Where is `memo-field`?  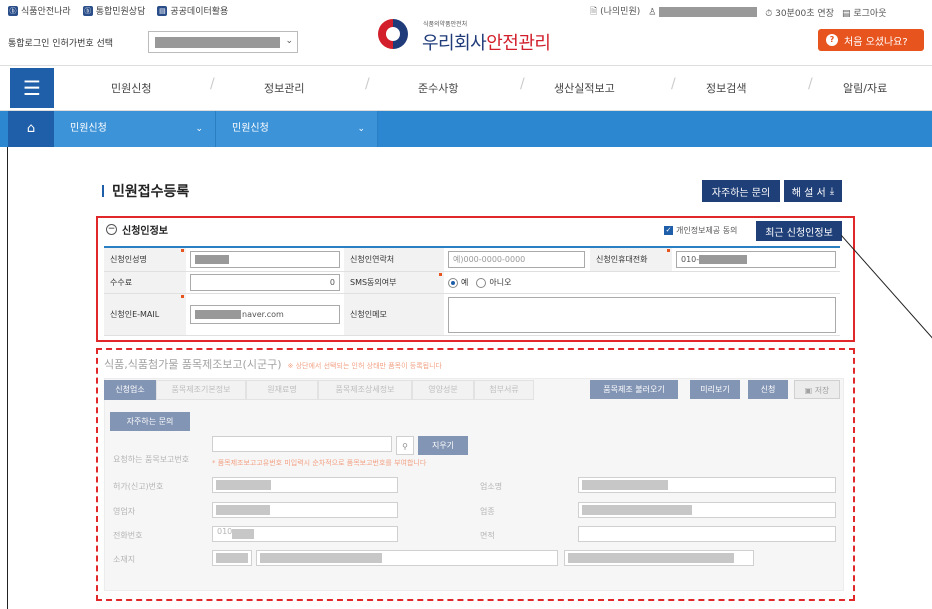
memo-field is located at coordinates (642, 314).